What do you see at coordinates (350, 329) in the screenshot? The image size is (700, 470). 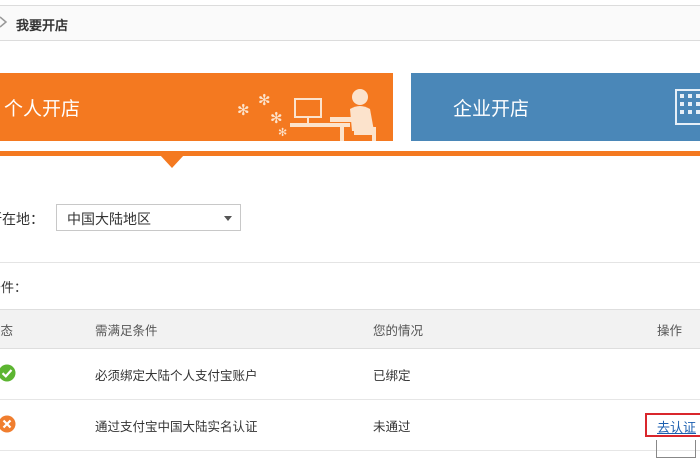 I see `table-header: 状态 需满足条件 您的情况 操作` at bounding box center [350, 329].